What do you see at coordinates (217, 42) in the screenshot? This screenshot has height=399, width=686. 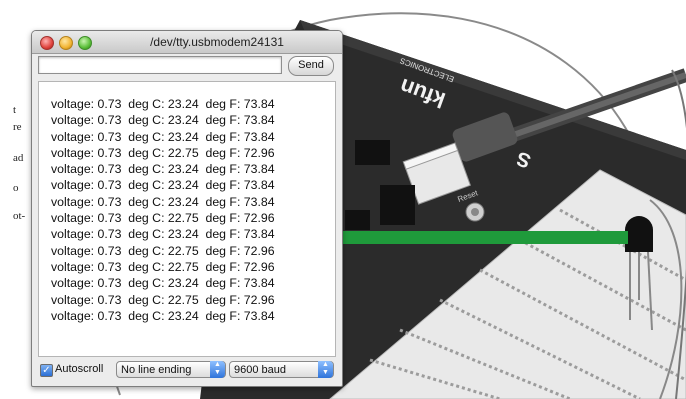 I see `window-title: /dev/tty.usbmodem24131` at bounding box center [217, 42].